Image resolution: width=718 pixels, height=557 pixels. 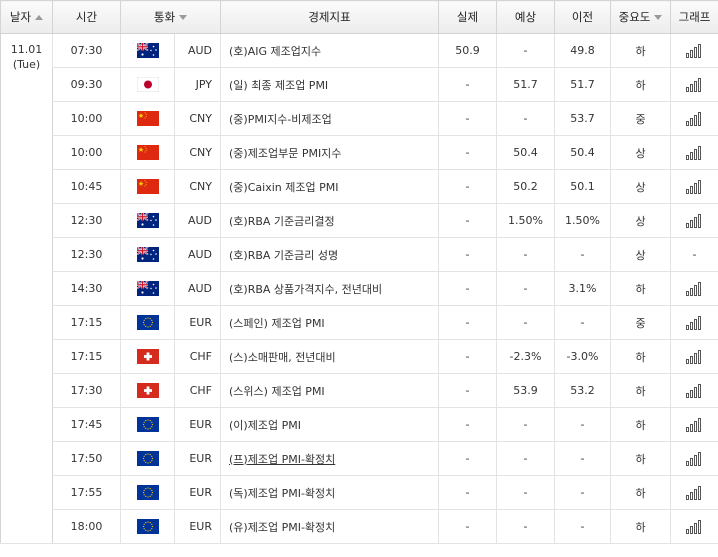 I want to click on col-currency-header: 통화, so click(x=170, y=17).